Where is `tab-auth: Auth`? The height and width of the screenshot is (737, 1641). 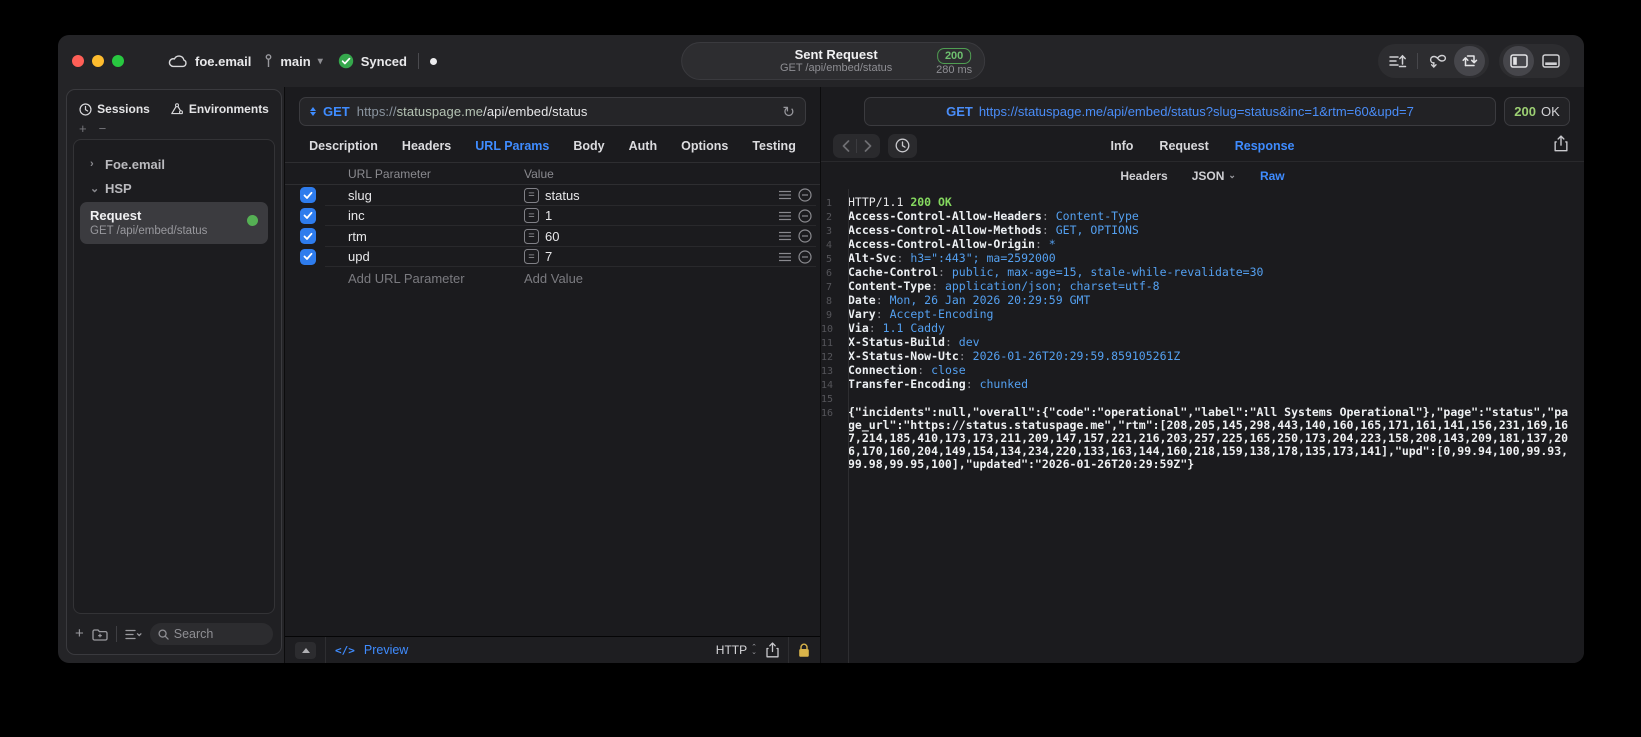 tab-auth: Auth is located at coordinates (643, 146).